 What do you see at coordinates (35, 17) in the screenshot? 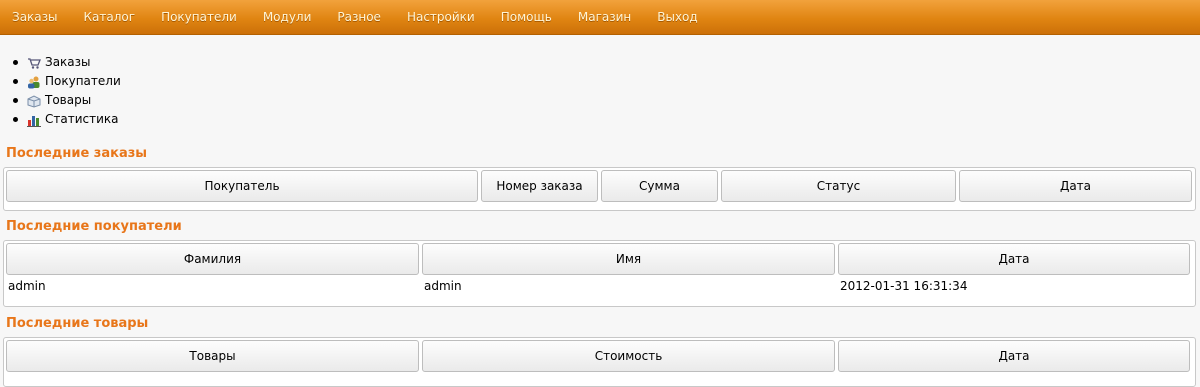
I see `nav-orders: Заказы` at bounding box center [35, 17].